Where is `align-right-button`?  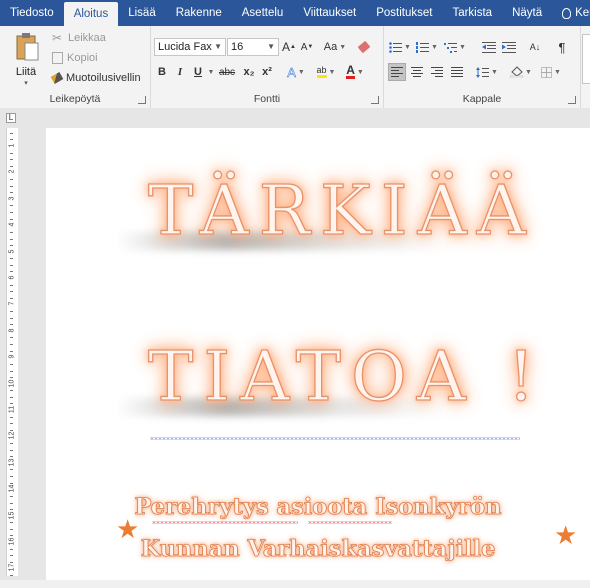
align-right-button is located at coordinates (437, 72).